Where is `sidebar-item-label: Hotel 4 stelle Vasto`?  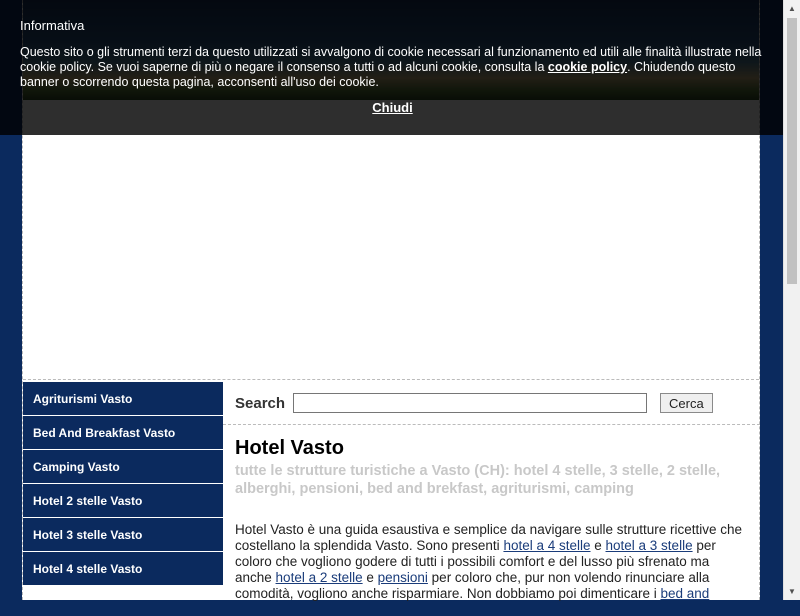
sidebar-item-label: Hotel 4 stelle Vasto is located at coordinates (88, 568).